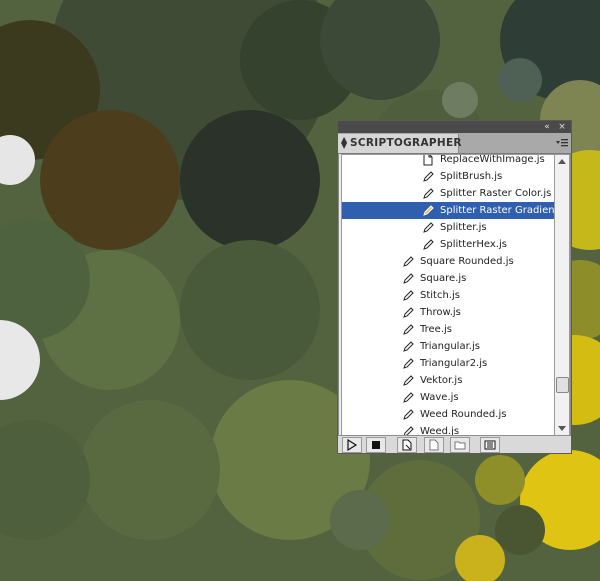  I want to click on list-item: Tree.js, so click(448, 329).